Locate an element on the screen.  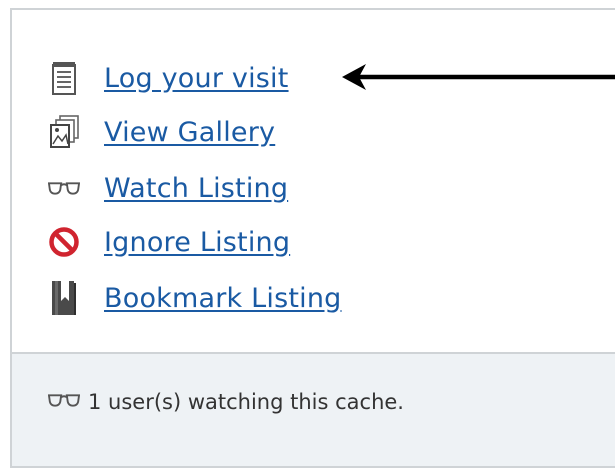
ignore-listing-row: Ignore Listing is located at coordinates (169, 242).